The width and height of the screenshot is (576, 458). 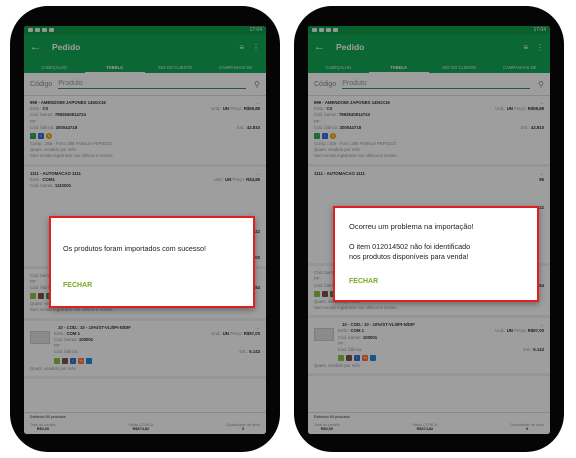 What do you see at coordinates (411, 226) in the screenshot?
I see `error-title: Ocorreu um problema na importação!` at bounding box center [411, 226].